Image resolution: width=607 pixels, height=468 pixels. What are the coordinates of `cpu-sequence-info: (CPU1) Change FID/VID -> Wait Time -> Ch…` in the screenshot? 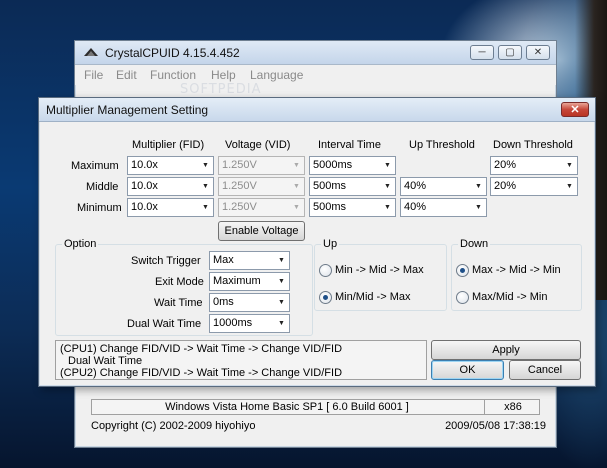 It's located at (241, 360).